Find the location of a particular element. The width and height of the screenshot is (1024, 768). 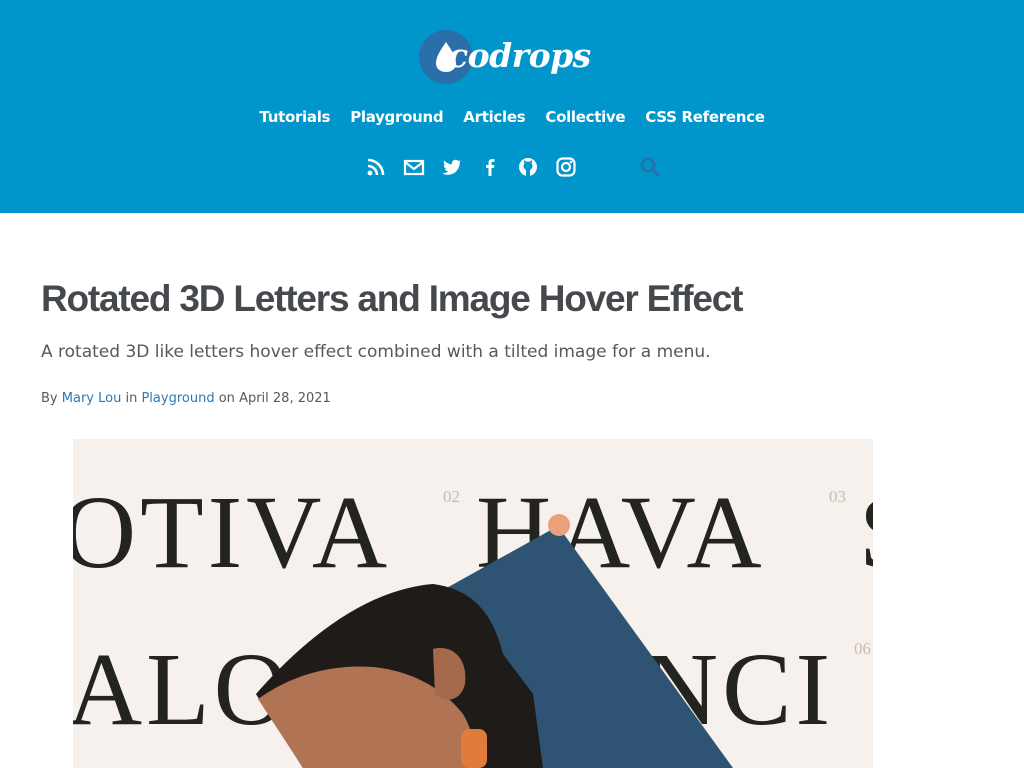

hero-word-alo: ALO is located at coordinates (183, 689).